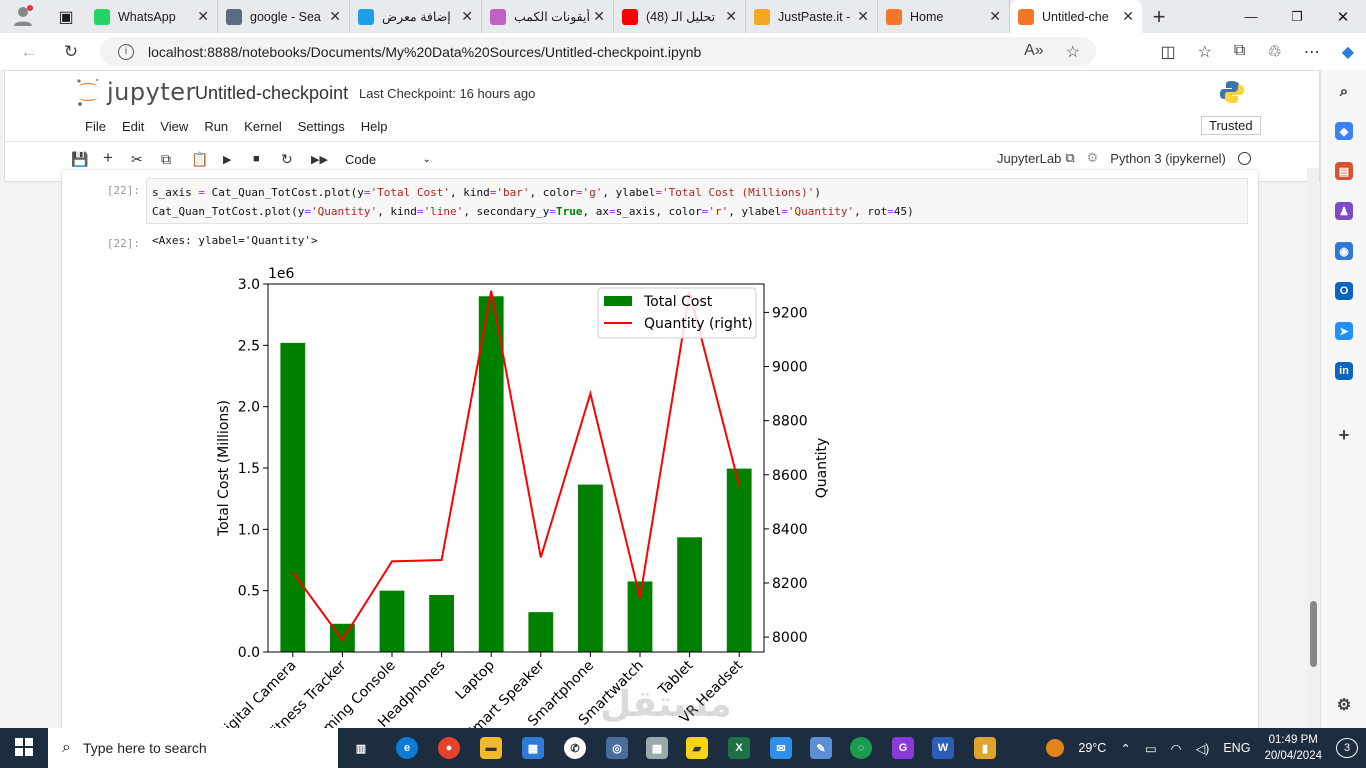 The height and width of the screenshot is (768, 1366). Describe the element at coordinates (108, 158) in the screenshot. I see `insert-cell-icon: +` at that location.